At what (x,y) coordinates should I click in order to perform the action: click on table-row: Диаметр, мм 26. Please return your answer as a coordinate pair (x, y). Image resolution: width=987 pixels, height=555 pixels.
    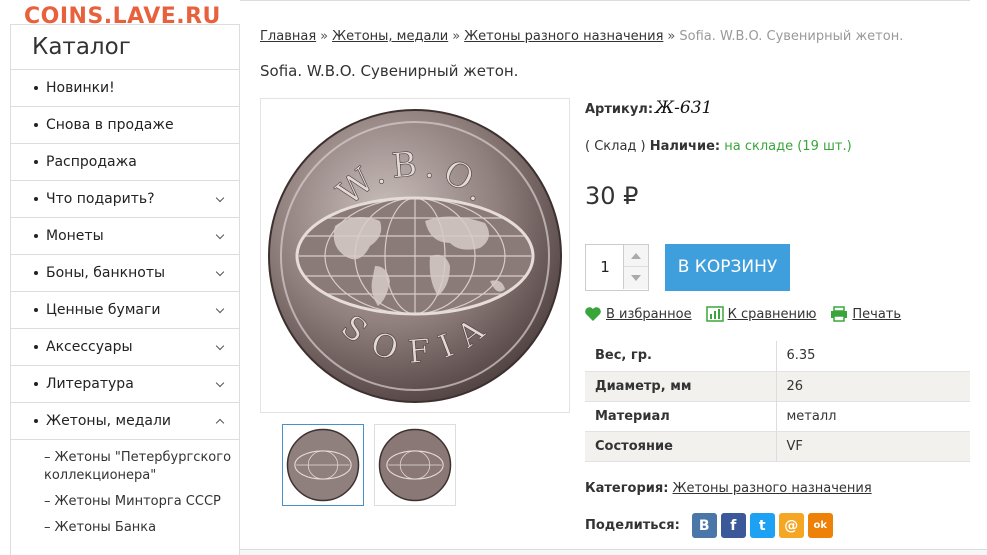
    Looking at the image, I should click on (777, 386).